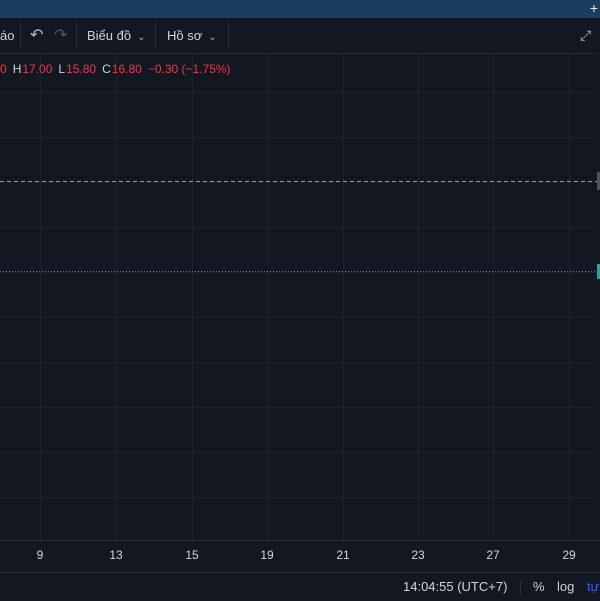  I want to click on x-tick-label: 23, so click(418, 555).